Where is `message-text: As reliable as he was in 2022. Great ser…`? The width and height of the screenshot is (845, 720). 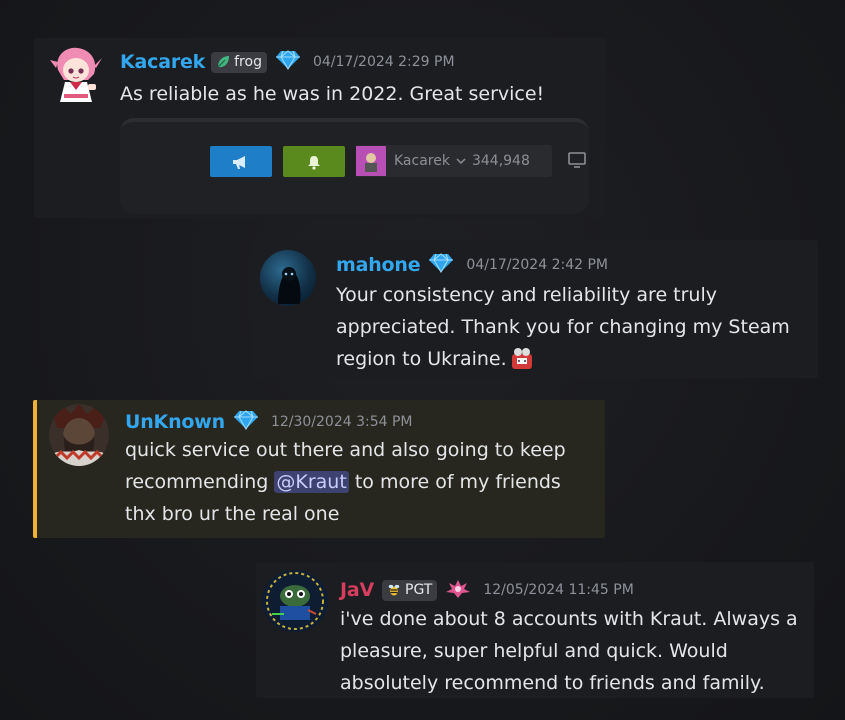 message-text: As reliable as he was in 2022. Great ser… is located at coordinates (332, 94).